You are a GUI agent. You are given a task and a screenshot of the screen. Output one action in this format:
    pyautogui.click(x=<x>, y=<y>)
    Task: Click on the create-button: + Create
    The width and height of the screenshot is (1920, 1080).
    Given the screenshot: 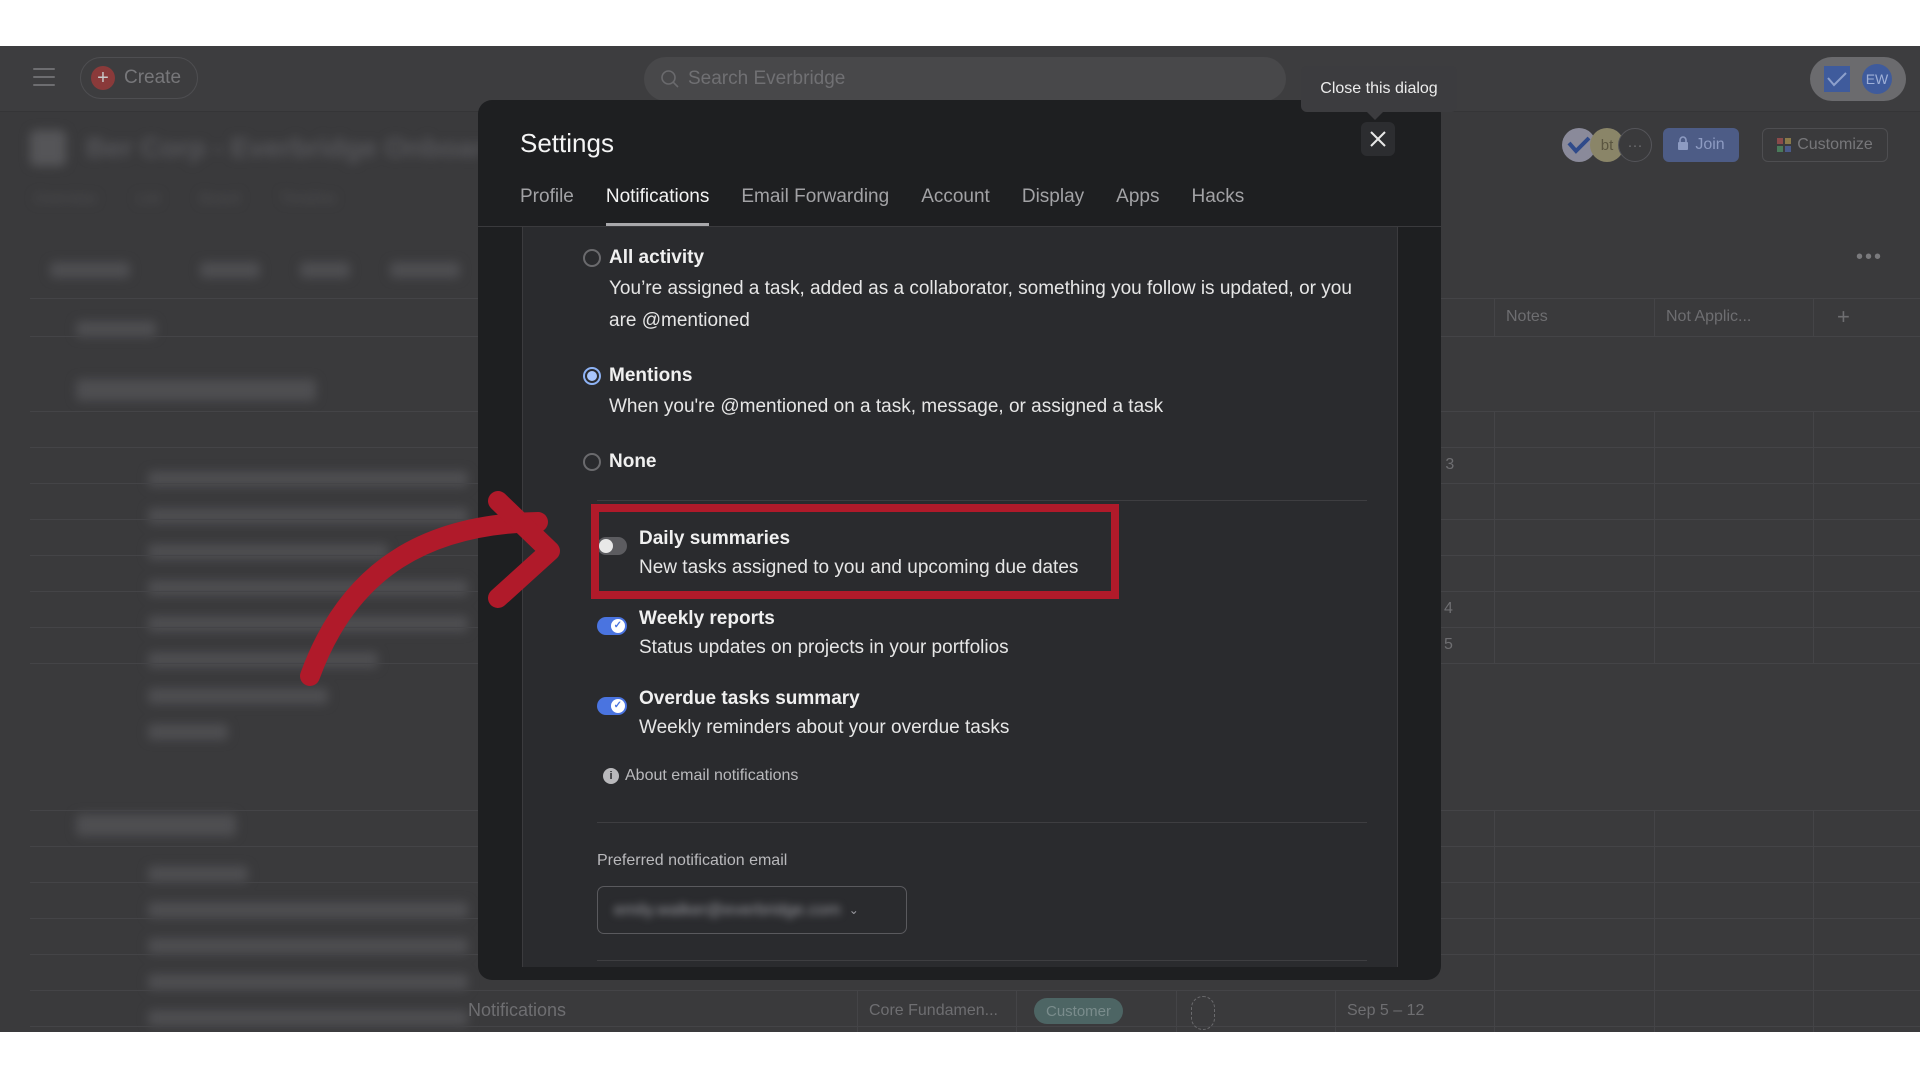 What is the action you would take?
    pyautogui.click(x=139, y=78)
    